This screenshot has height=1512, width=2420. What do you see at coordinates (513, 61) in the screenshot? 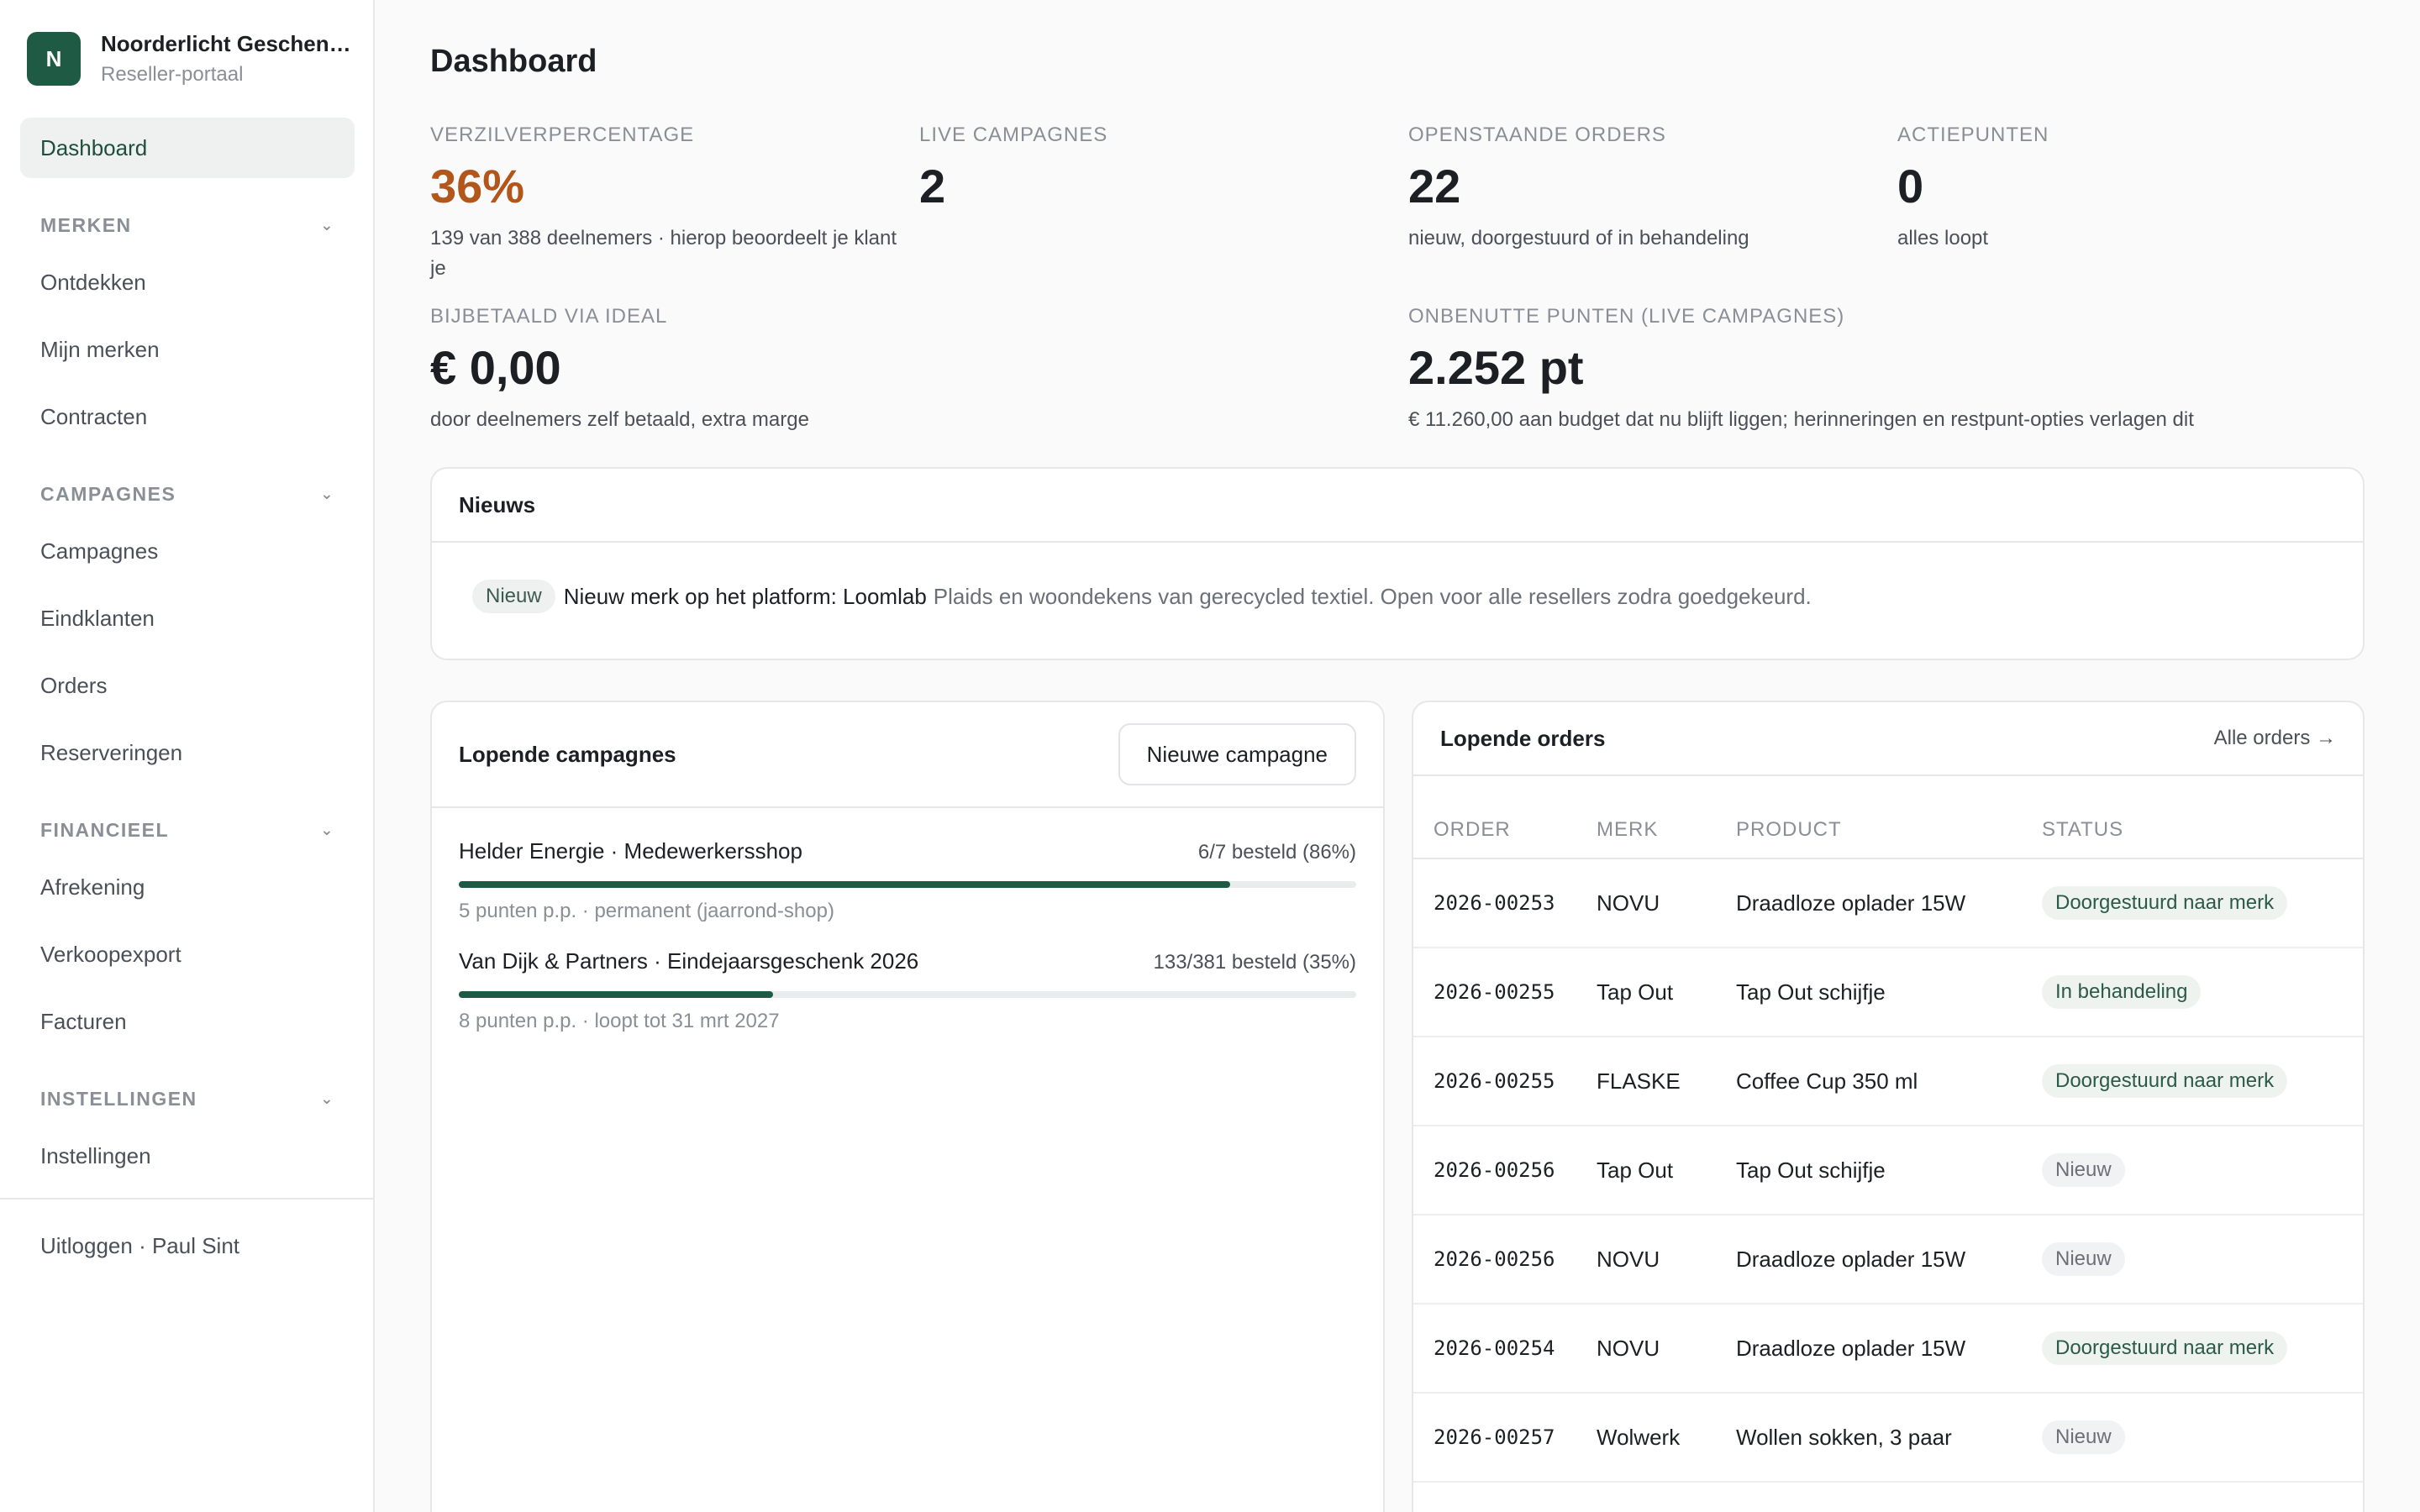
I see `page-title: Dashboard` at bounding box center [513, 61].